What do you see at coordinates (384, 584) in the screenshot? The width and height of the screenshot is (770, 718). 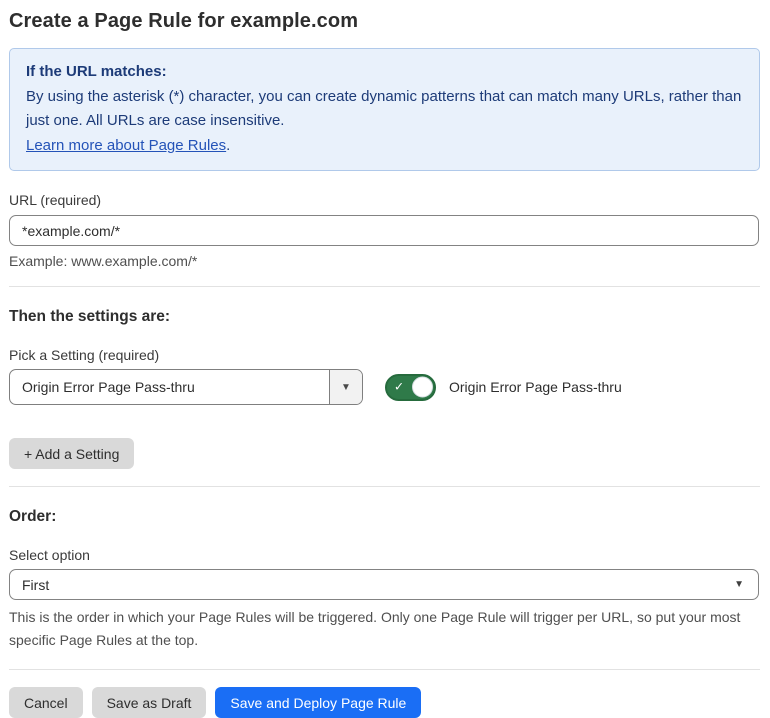 I see `order-select: First ▼` at bounding box center [384, 584].